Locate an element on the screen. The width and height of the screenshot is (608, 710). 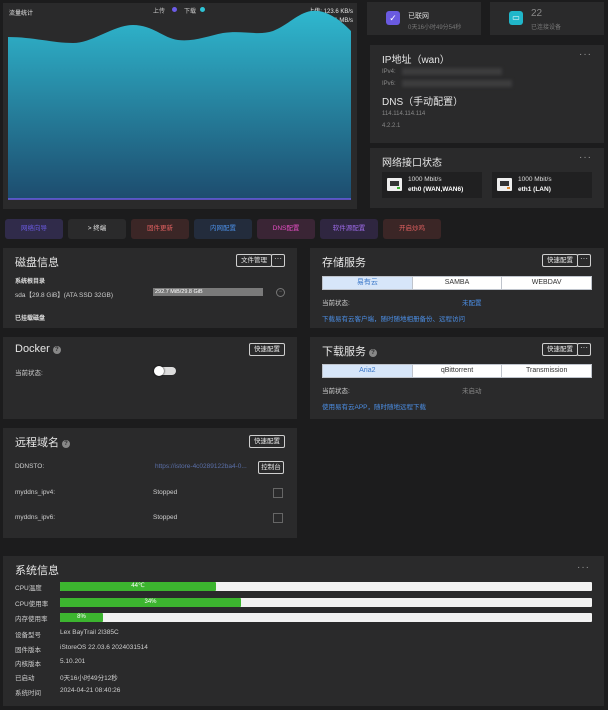
port-name: eth1 (LAN) is located at coordinates (534, 189).